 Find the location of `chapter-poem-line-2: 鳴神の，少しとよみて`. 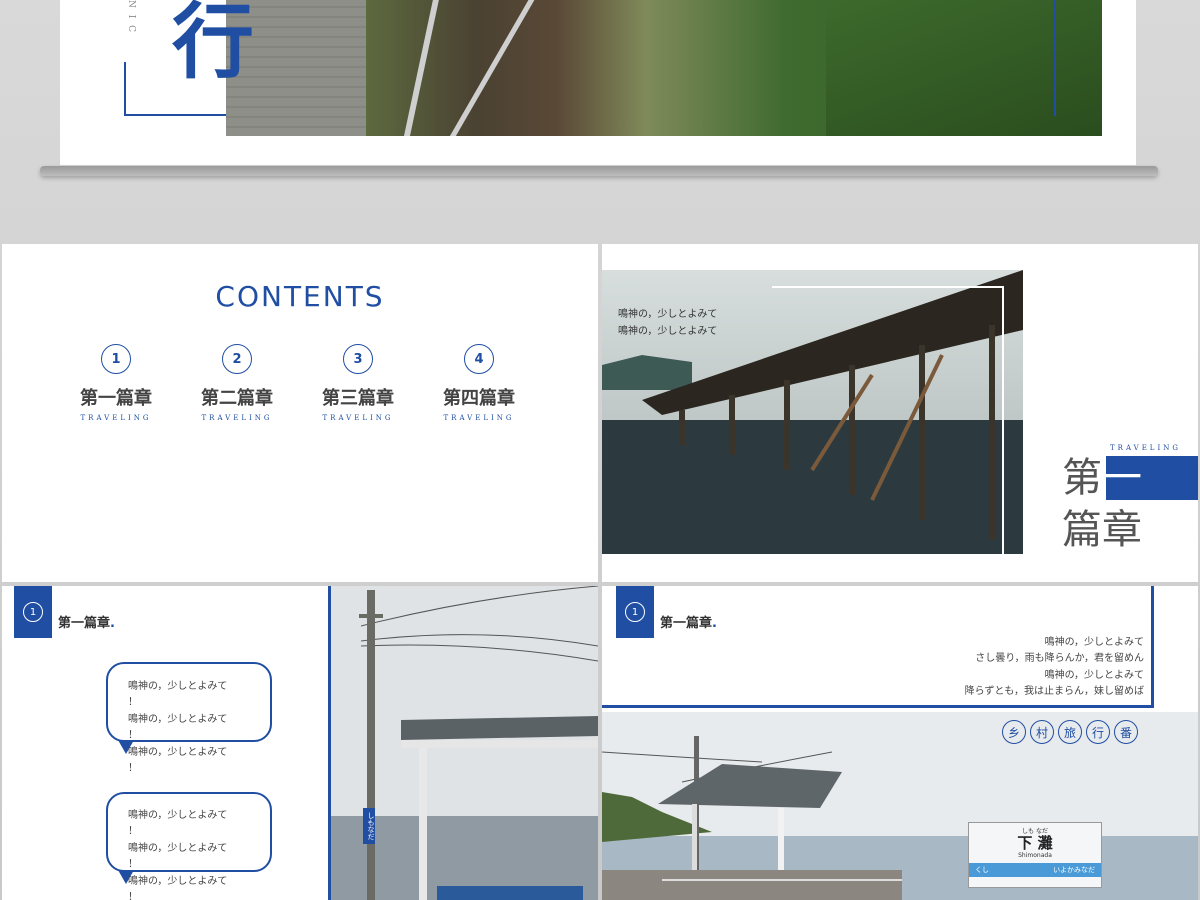

chapter-poem-line-2: 鳴神の，少しとよみて is located at coordinates (668, 331).